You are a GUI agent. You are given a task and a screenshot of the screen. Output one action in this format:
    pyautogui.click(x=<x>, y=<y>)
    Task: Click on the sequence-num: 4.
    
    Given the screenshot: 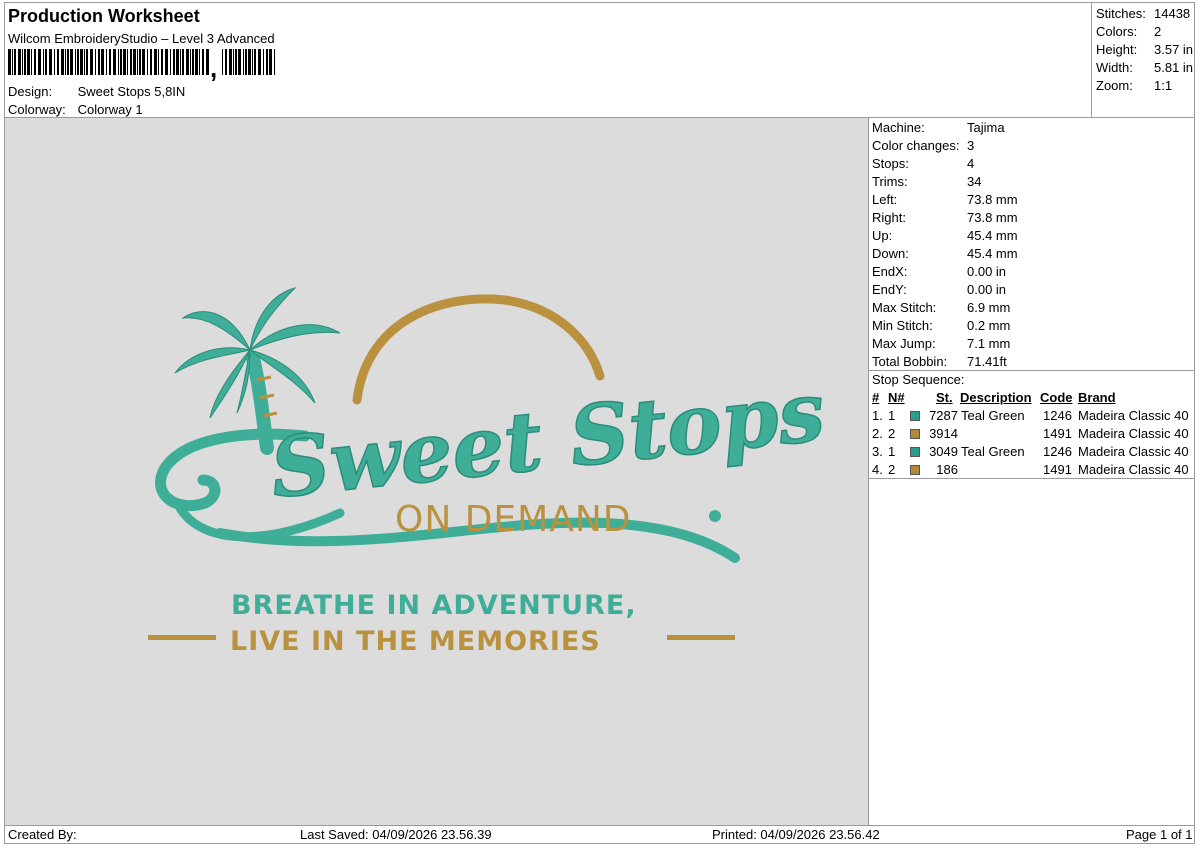 What is the action you would take?
    pyautogui.click(x=877, y=469)
    